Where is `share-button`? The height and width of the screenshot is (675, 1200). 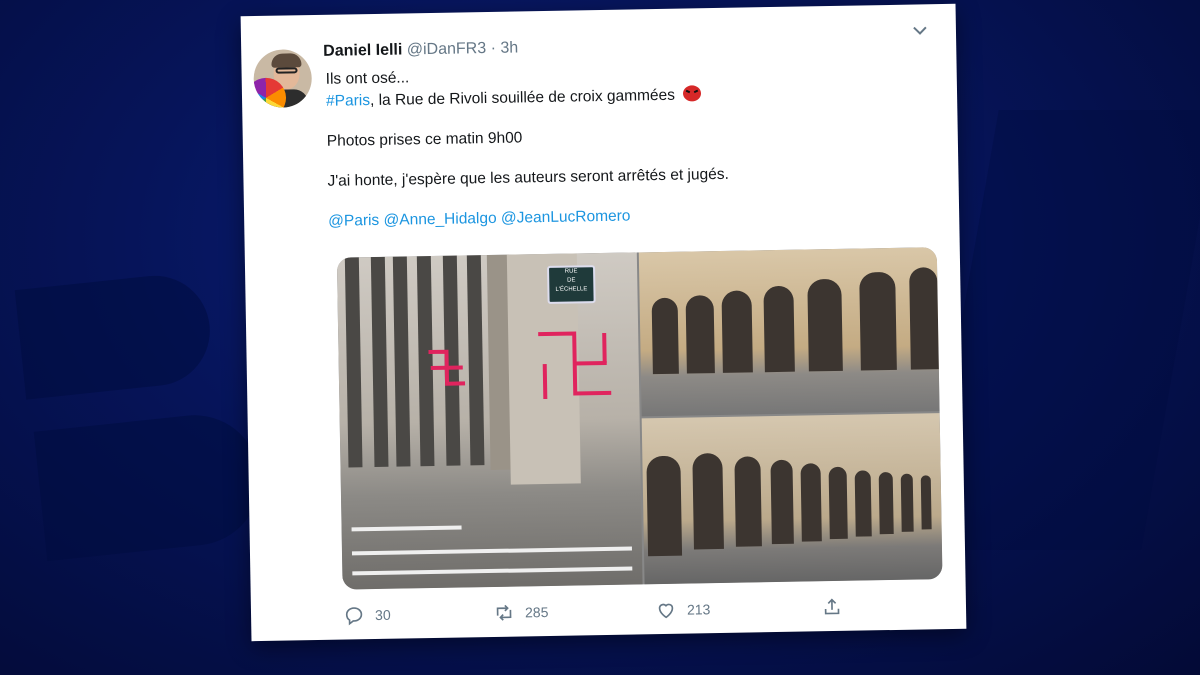 share-button is located at coordinates (832, 607).